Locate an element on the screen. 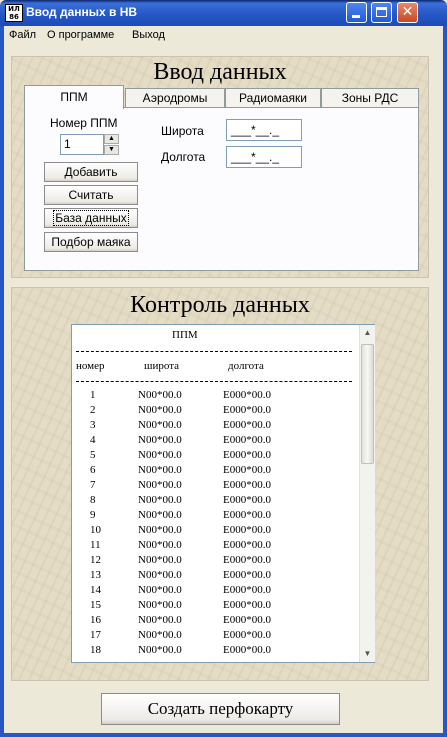 This screenshot has width=447, height=737. table-row: 10 N00*00.0 E000*00.0 is located at coordinates (214, 531).